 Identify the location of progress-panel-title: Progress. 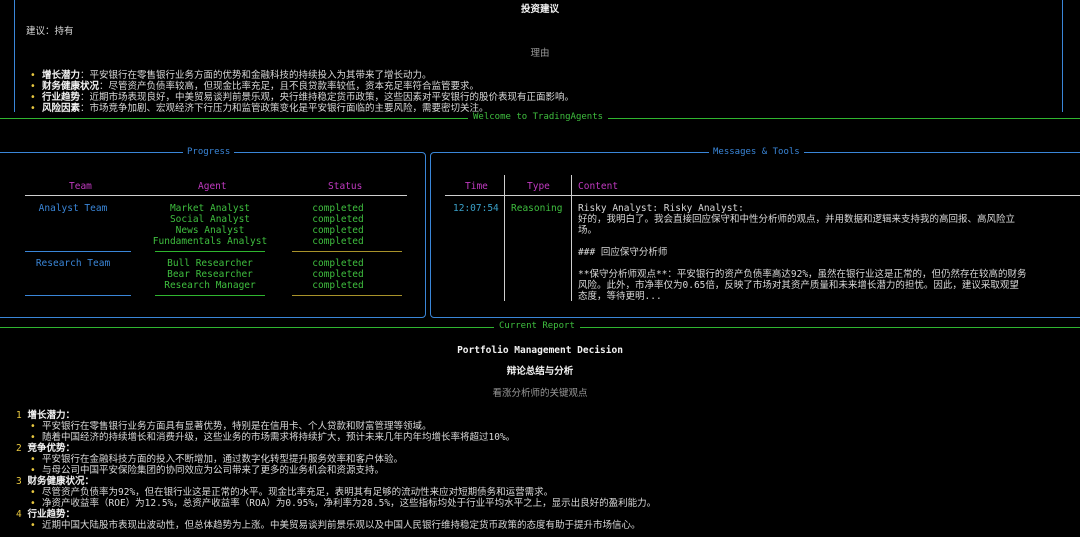
(209, 152).